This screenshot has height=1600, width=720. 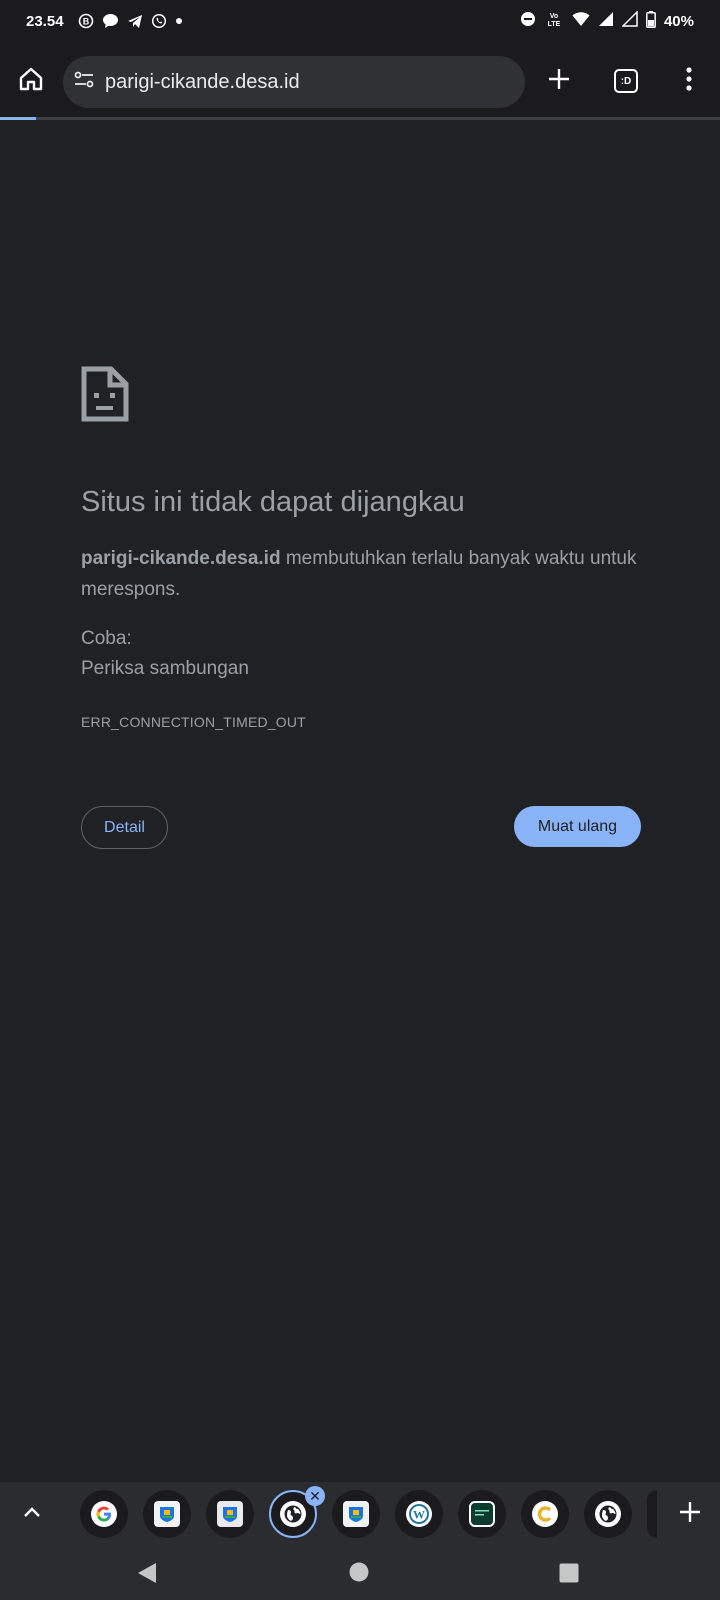 I want to click on progress-fill, so click(x=18, y=118).